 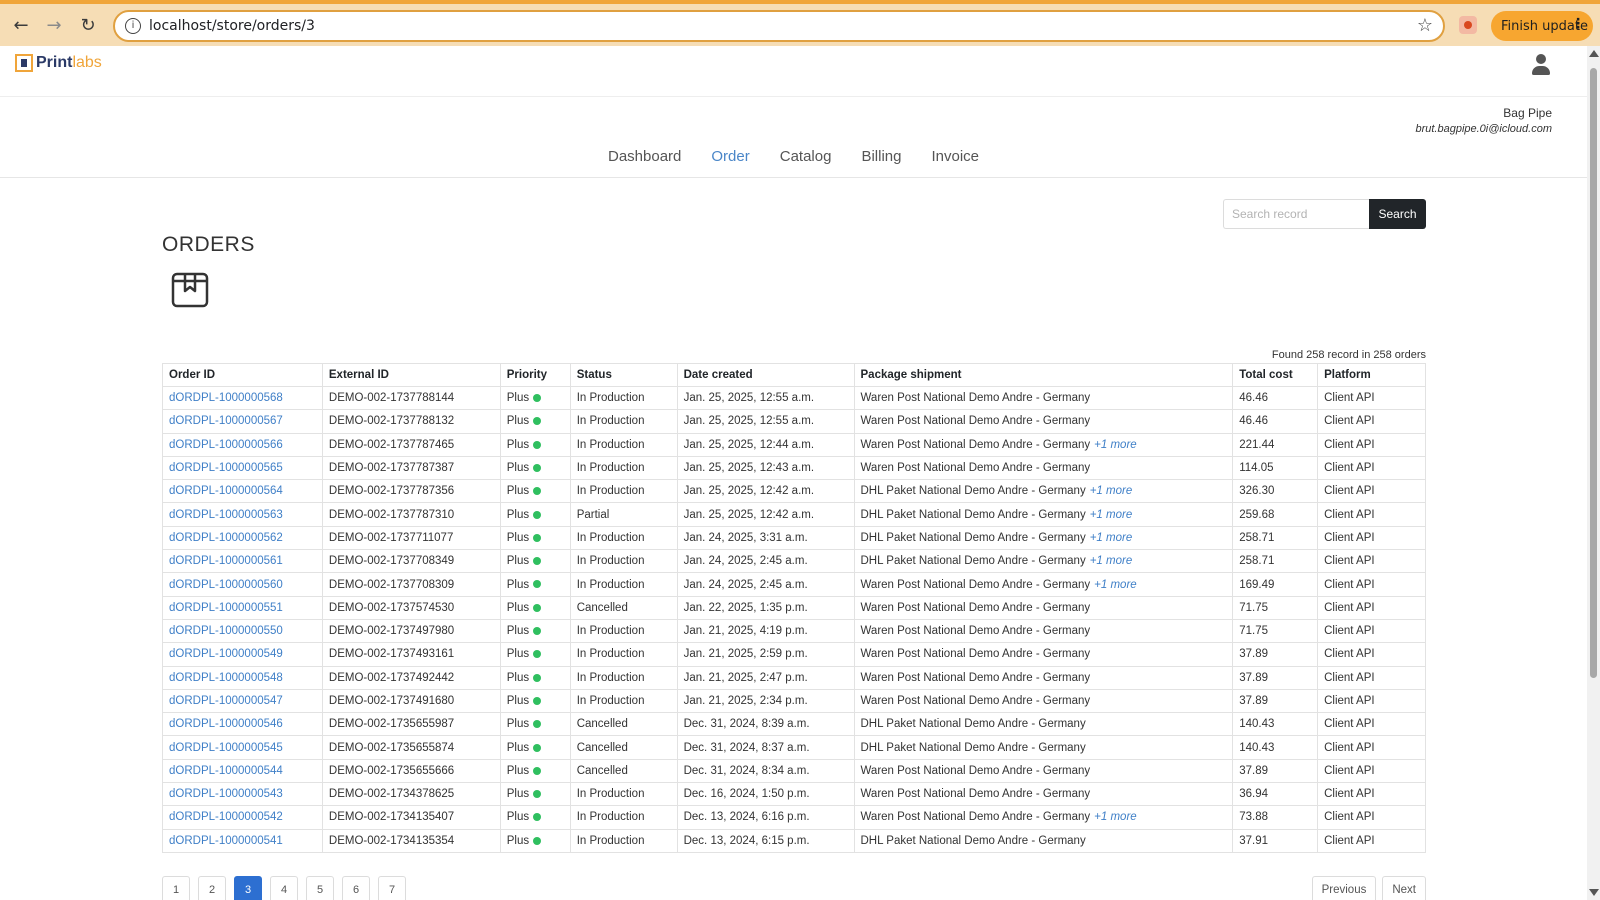 What do you see at coordinates (1275, 794) in the screenshot?
I see `total-cost-cell: 36.94` at bounding box center [1275, 794].